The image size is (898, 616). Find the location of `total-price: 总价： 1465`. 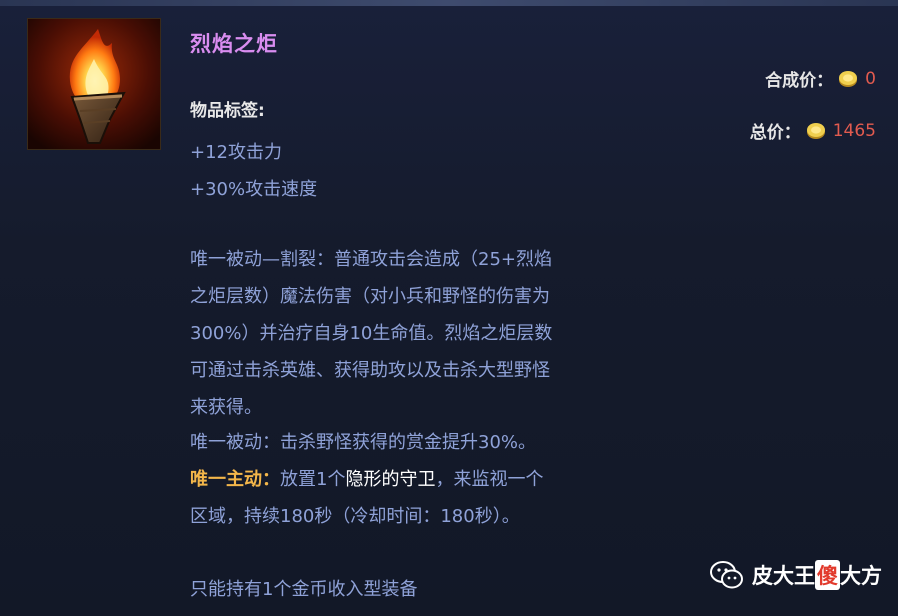

total-price: 总价： 1465 is located at coordinates (812, 131).